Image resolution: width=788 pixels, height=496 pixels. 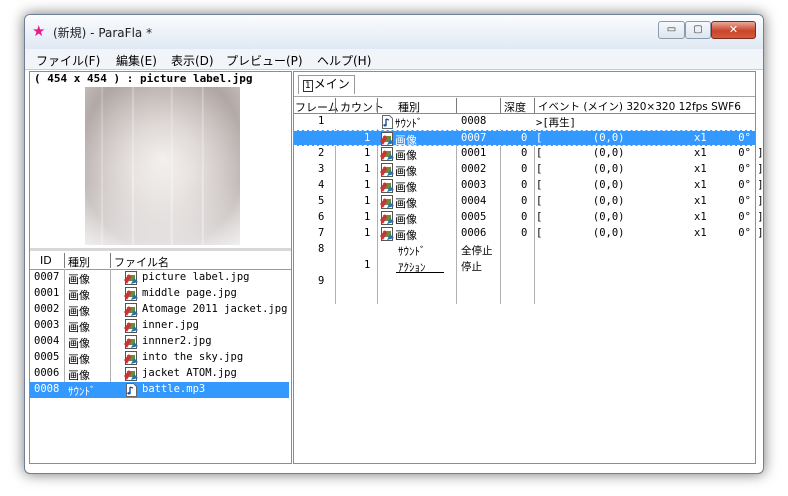 What do you see at coordinates (46, 260) in the screenshot?
I see `header-id: ID` at bounding box center [46, 260].